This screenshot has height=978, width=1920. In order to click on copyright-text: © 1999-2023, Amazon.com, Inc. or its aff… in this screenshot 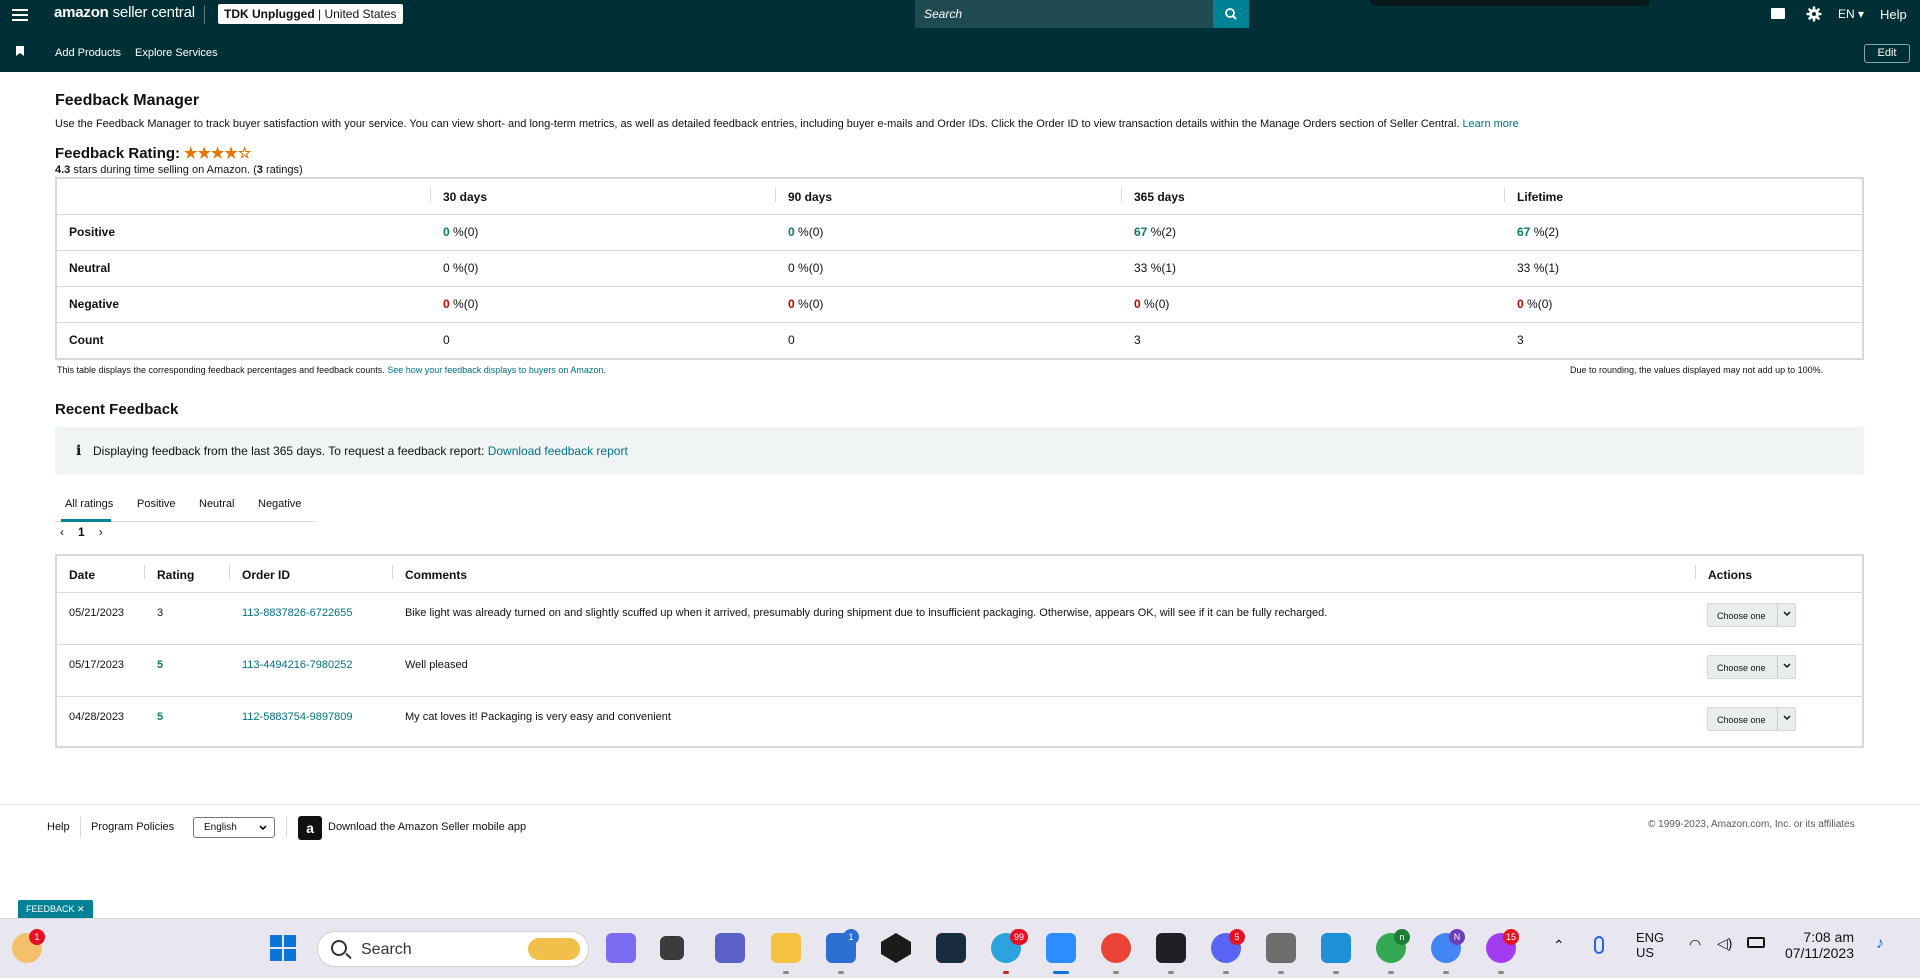, I will do `click(1751, 824)`.